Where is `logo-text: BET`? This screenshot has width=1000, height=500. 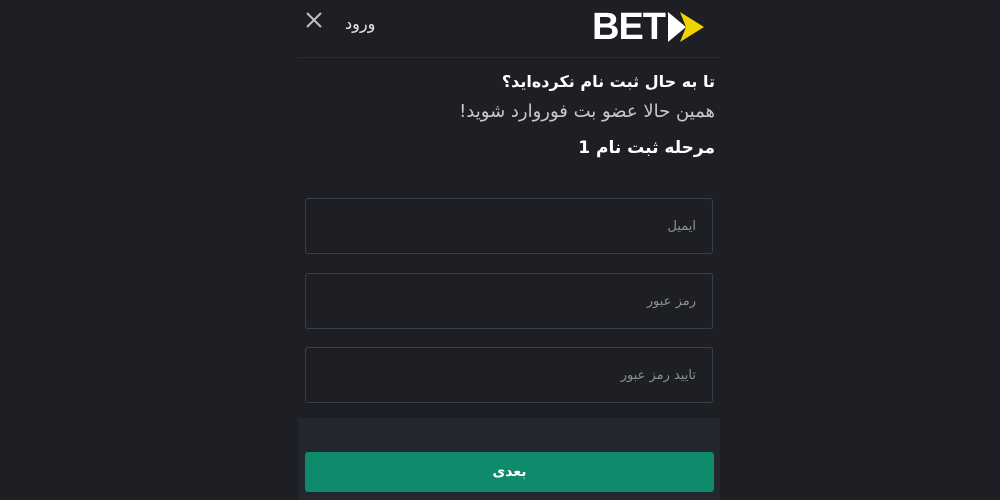
logo-text: BET is located at coordinates (629, 27).